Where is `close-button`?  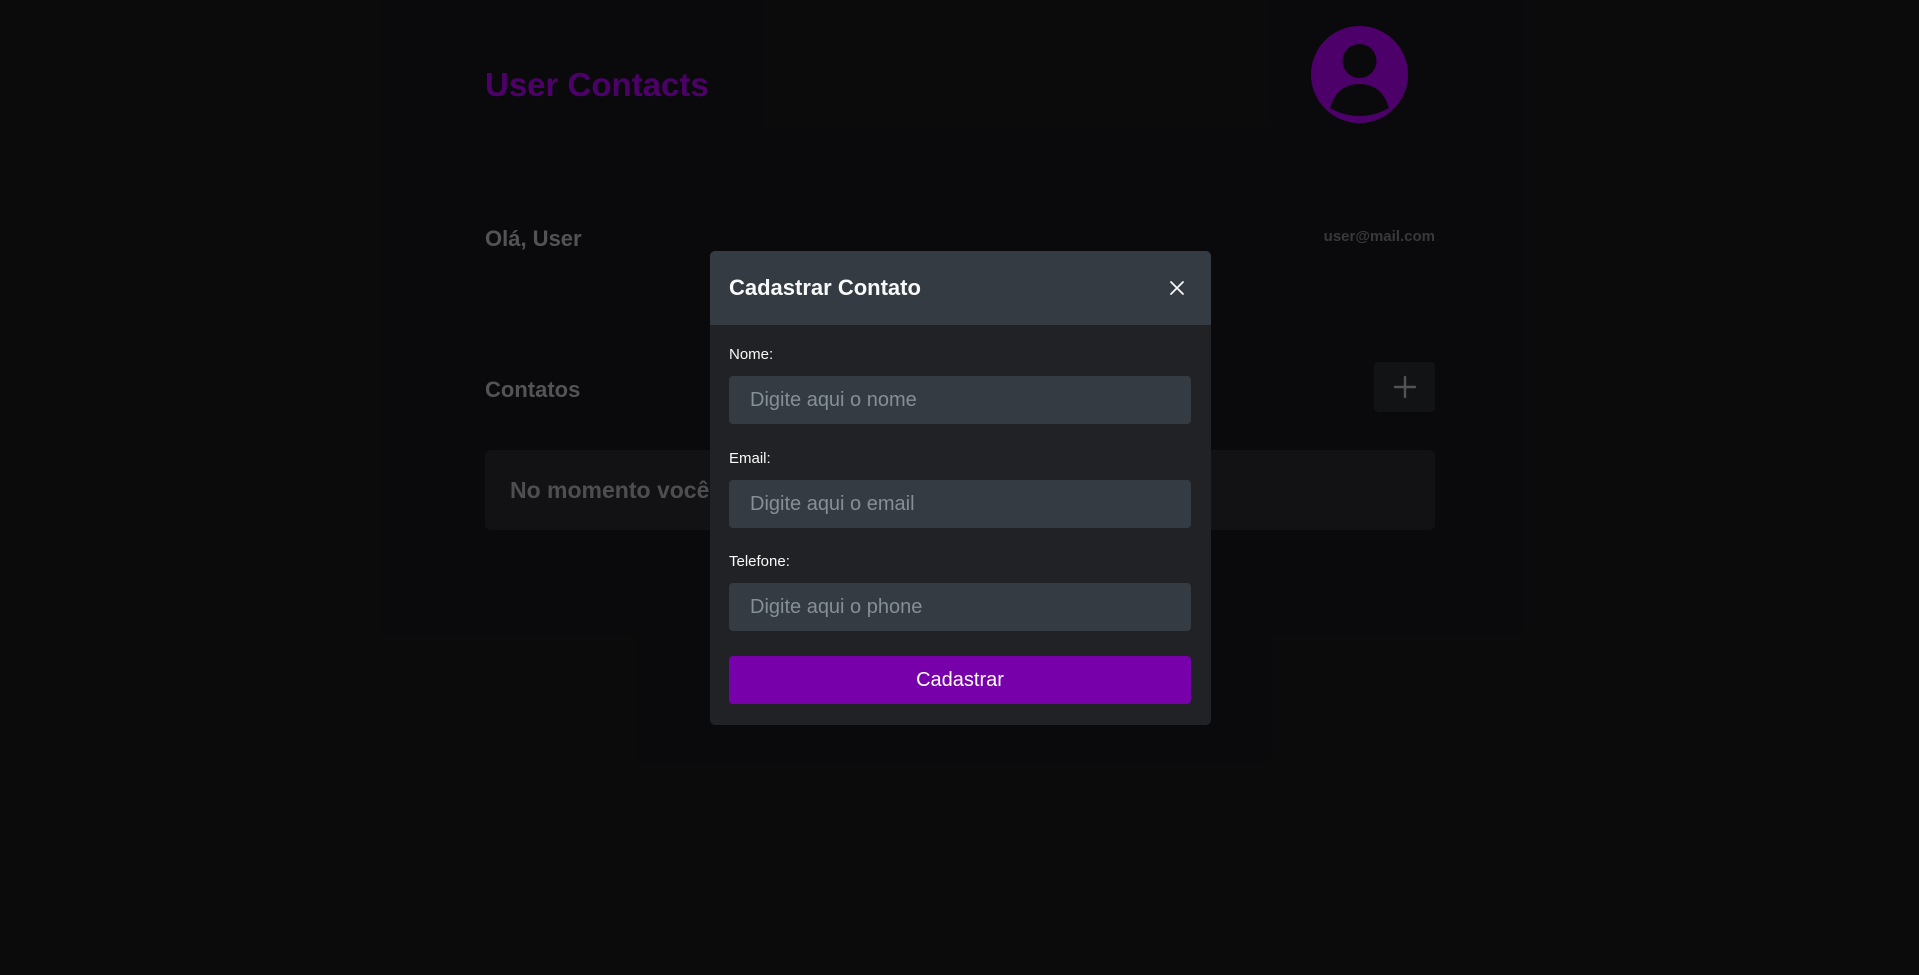 close-button is located at coordinates (1177, 288).